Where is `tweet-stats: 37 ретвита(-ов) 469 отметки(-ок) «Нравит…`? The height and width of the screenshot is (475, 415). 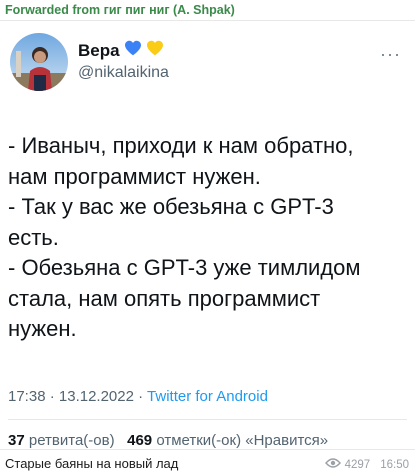 tweet-stats: 37 ретвита(-ов) 469 отметки(-ок) «Нравит… is located at coordinates (168, 440).